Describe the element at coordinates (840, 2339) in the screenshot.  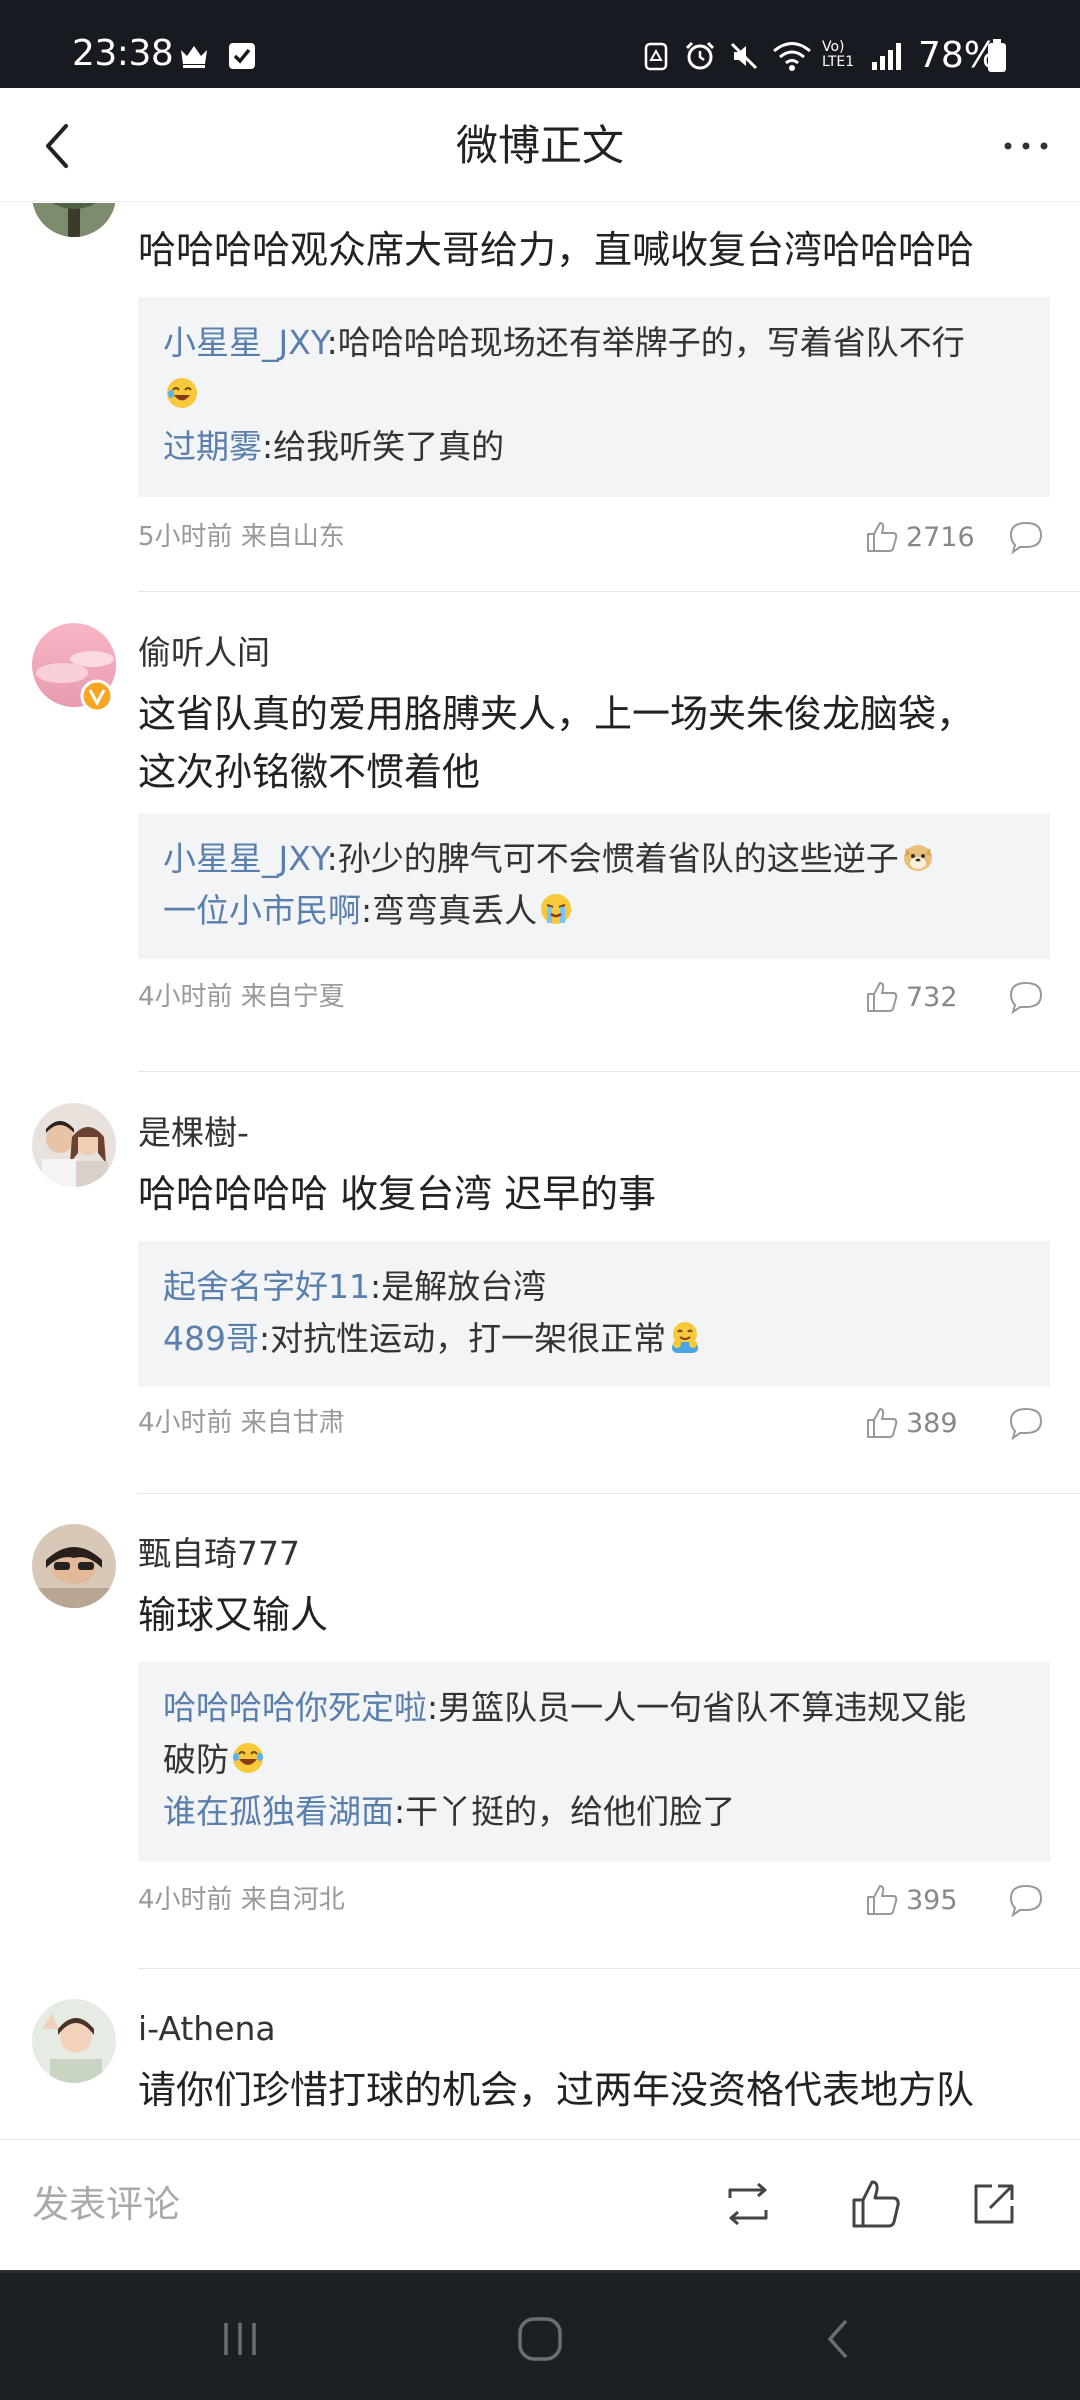
I see `back-icon` at that location.